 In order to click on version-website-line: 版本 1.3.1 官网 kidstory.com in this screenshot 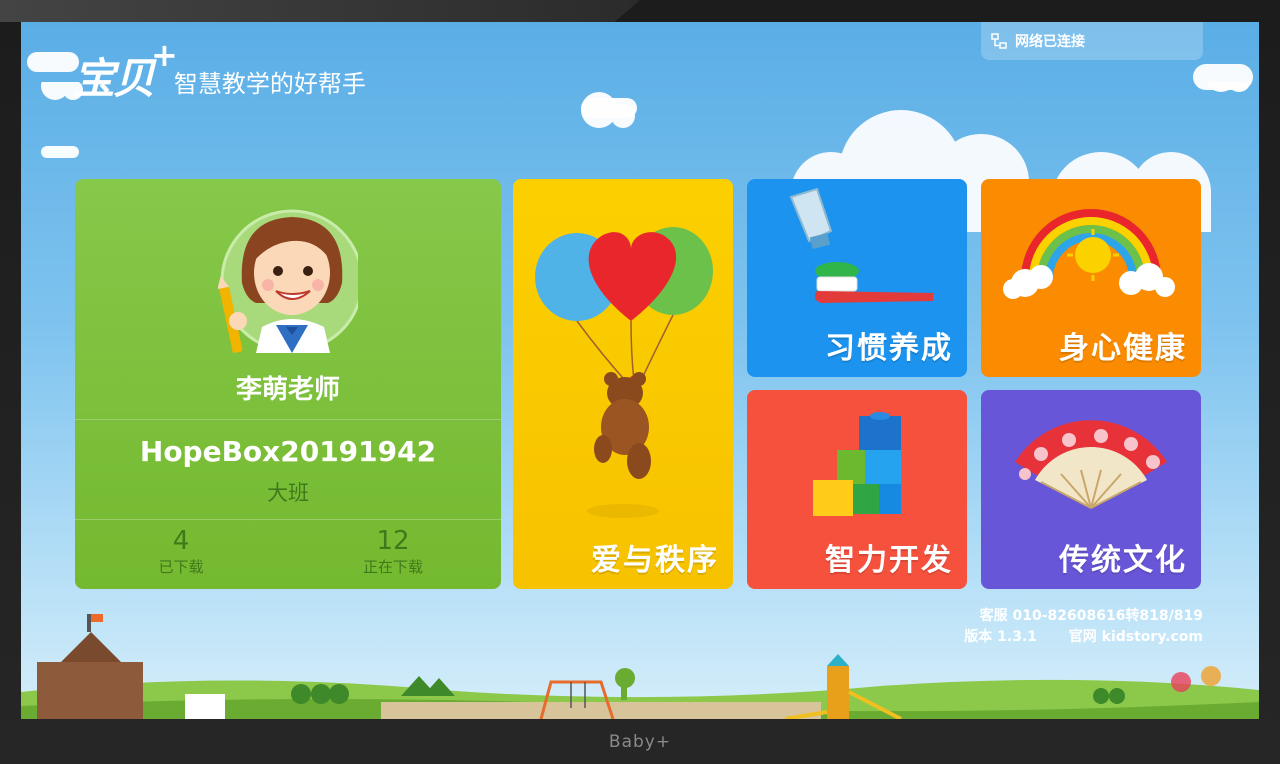, I will do `click(1083, 637)`.